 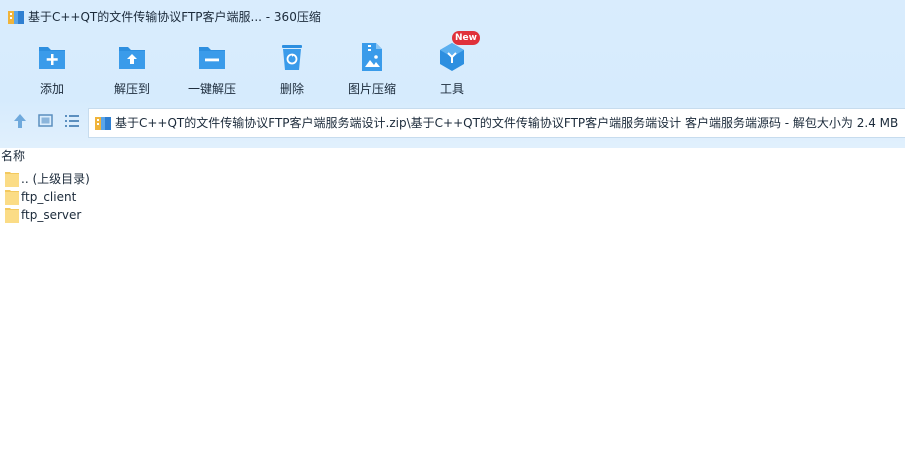 I want to click on quick-extract-label: 一键解压, so click(x=211, y=89).